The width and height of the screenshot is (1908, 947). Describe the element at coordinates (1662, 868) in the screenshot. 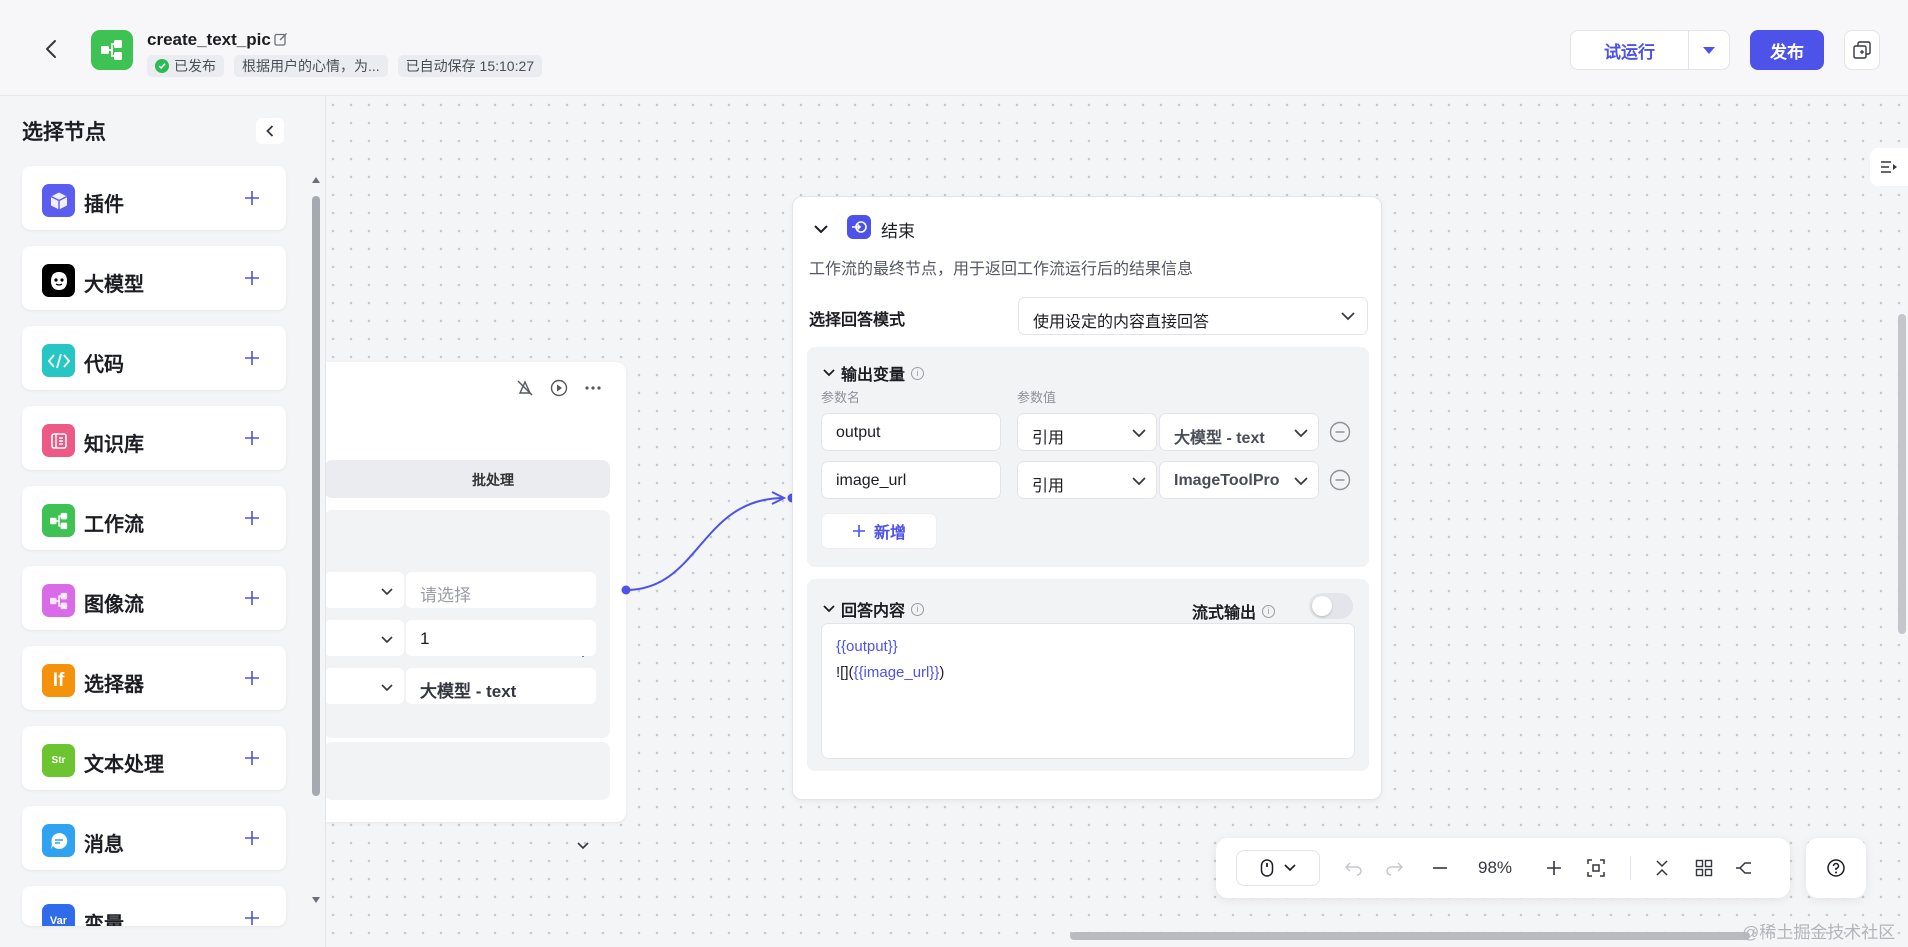

I see `collapse-all-button` at that location.